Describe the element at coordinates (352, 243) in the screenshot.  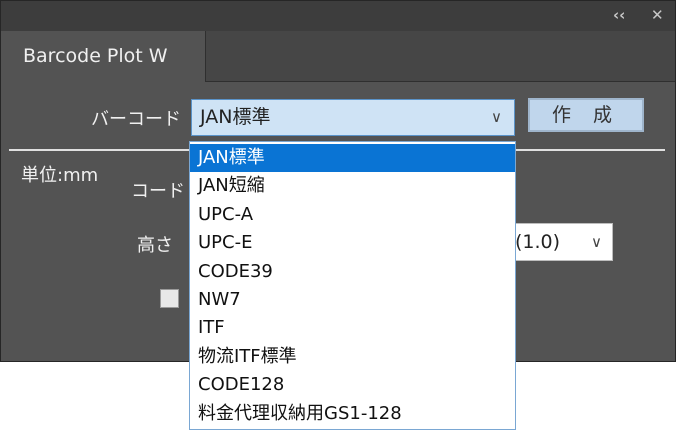
I see `dropdown-option: UPC-E` at that location.